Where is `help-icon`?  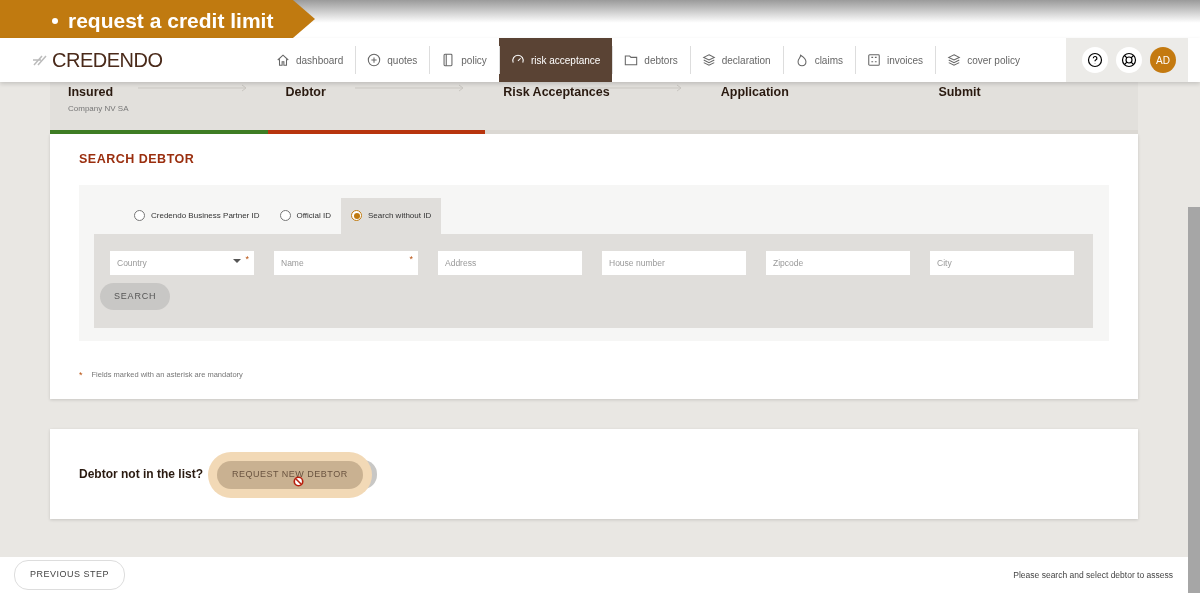 help-icon is located at coordinates (1095, 60).